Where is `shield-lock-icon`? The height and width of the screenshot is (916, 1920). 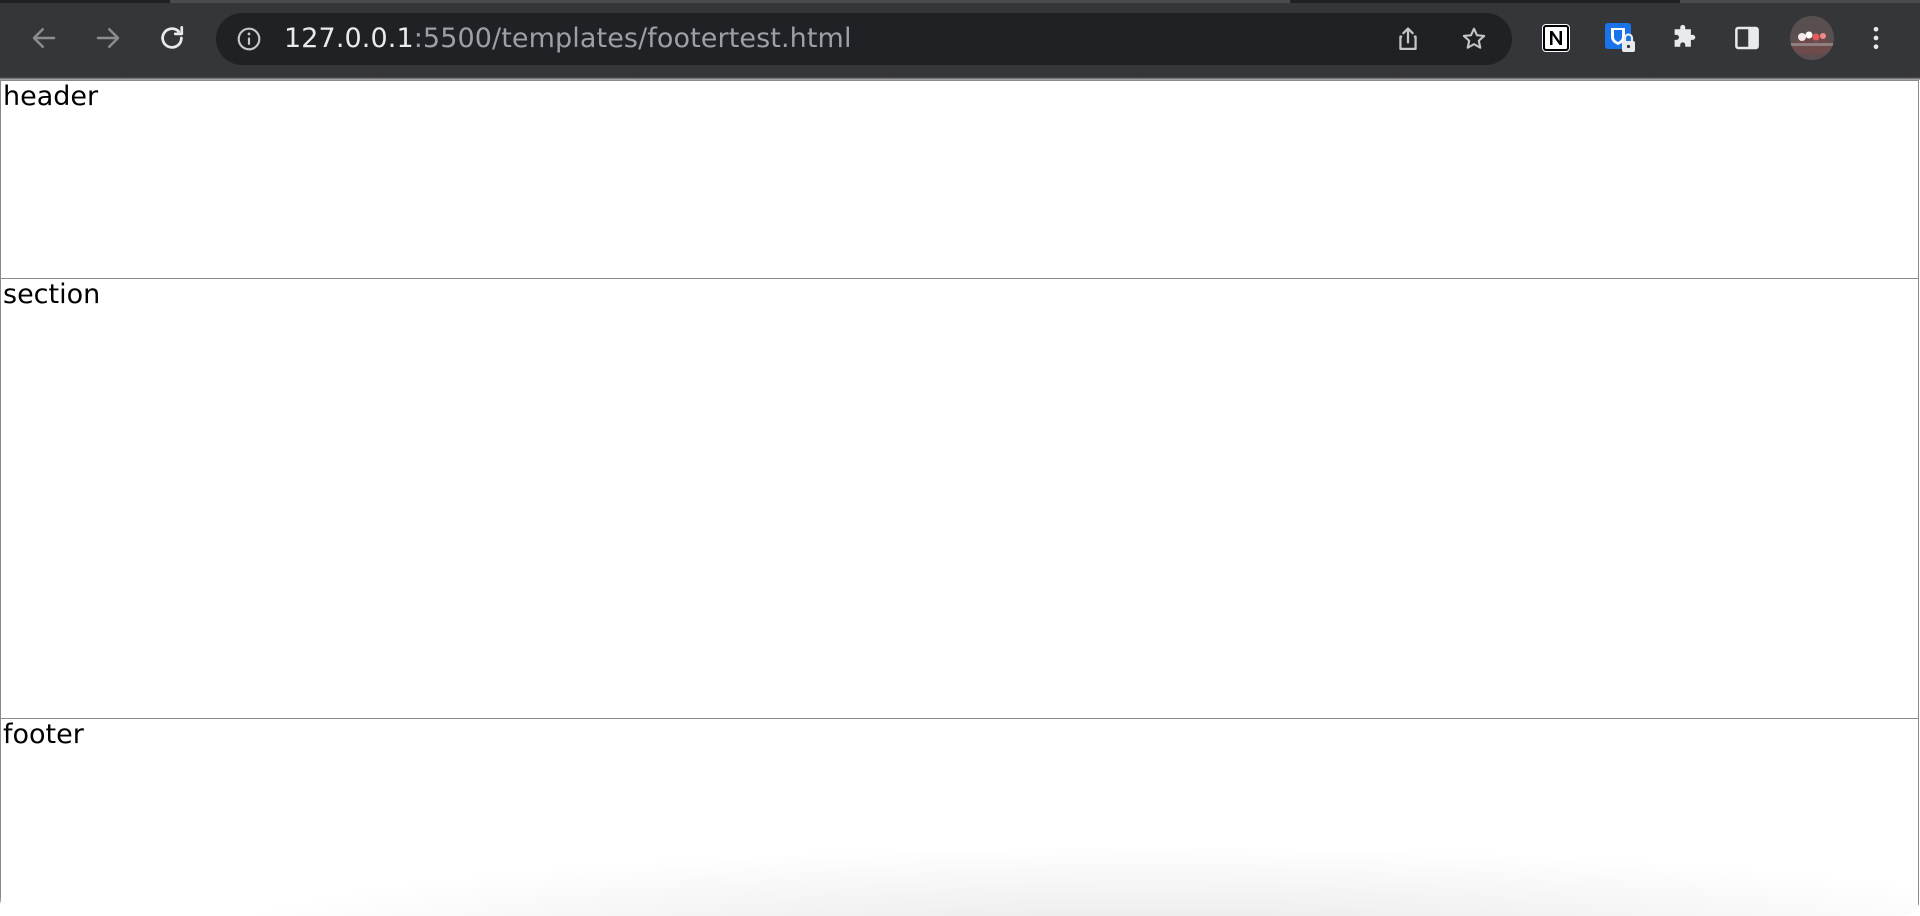 shield-lock-icon is located at coordinates (1620, 37).